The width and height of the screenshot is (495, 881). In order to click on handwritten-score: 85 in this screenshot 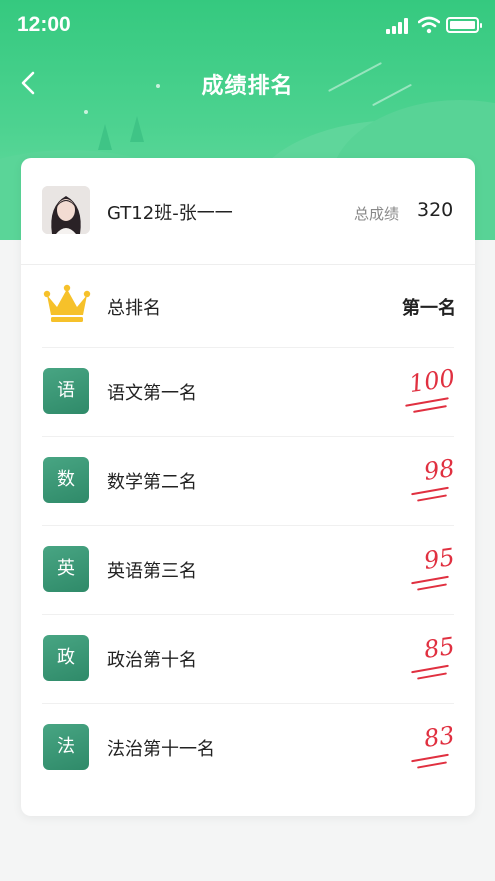, I will do `click(427, 657)`.